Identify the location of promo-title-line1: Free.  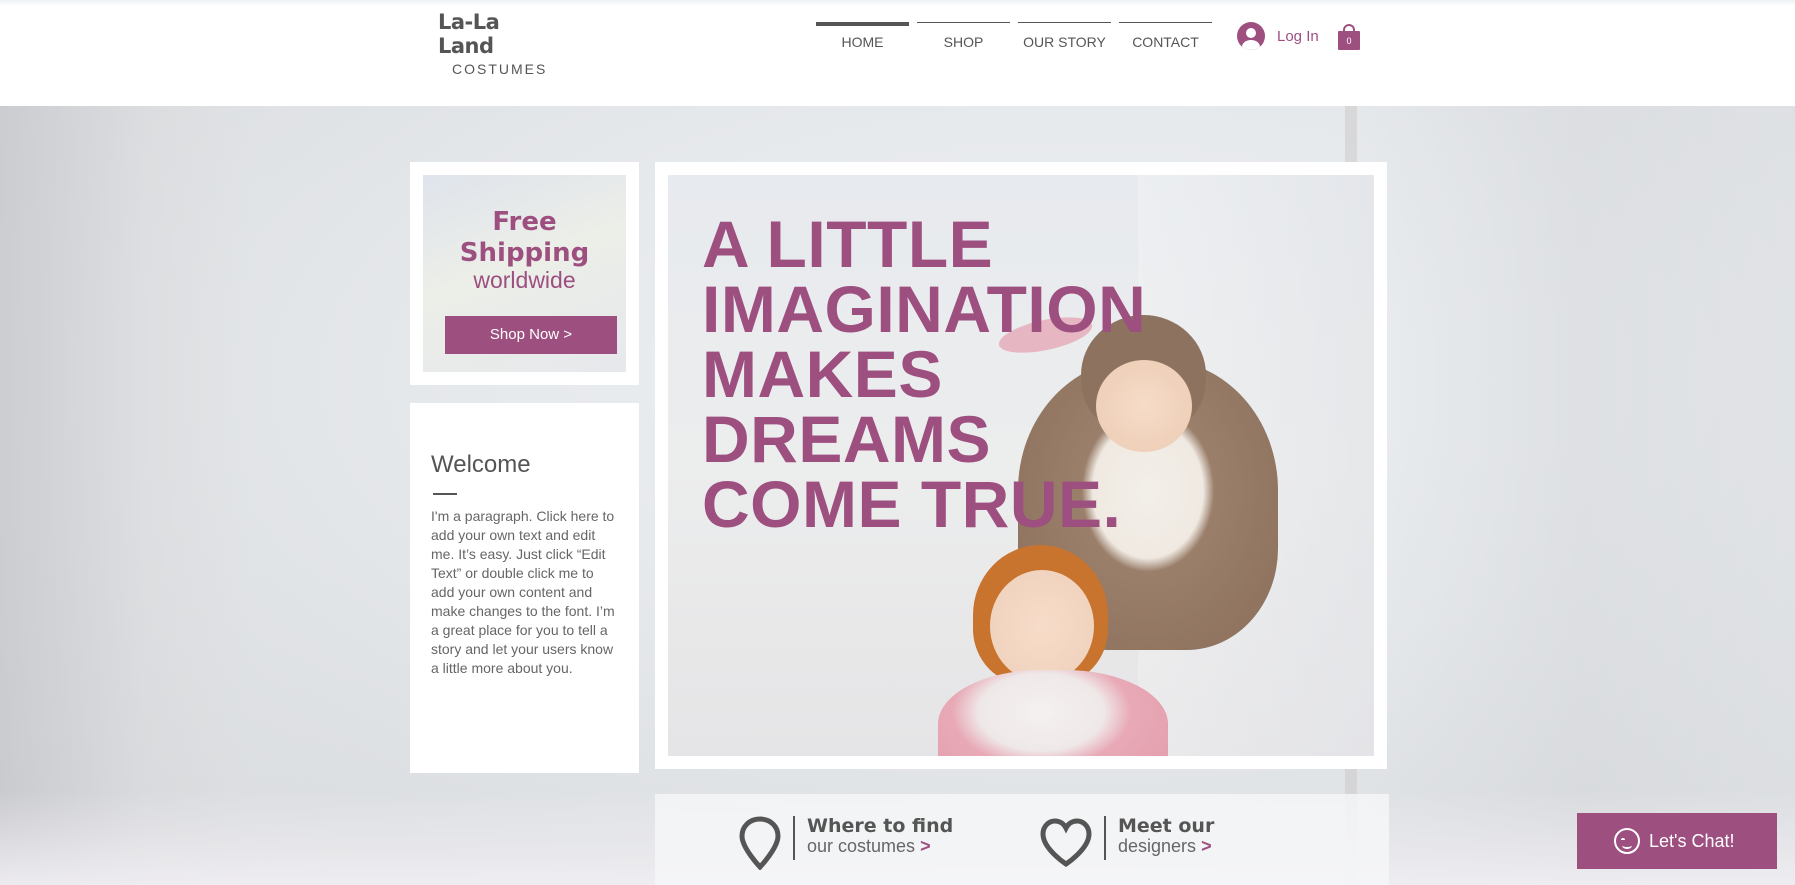
(524, 222).